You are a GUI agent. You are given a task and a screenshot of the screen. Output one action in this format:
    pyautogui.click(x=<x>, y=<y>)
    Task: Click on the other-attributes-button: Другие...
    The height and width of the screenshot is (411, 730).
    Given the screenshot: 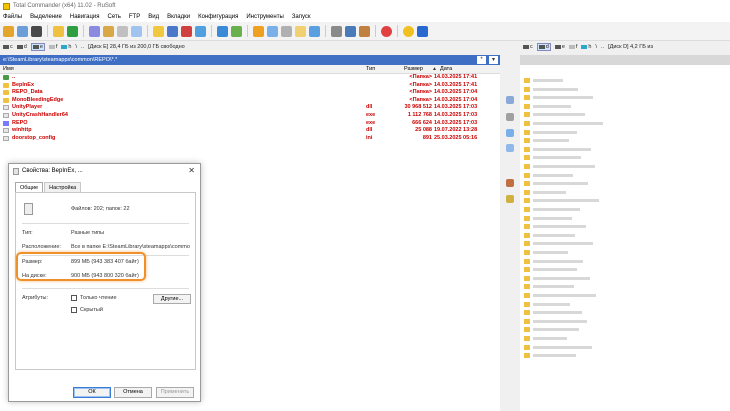 What is the action you would take?
    pyautogui.click(x=172, y=299)
    